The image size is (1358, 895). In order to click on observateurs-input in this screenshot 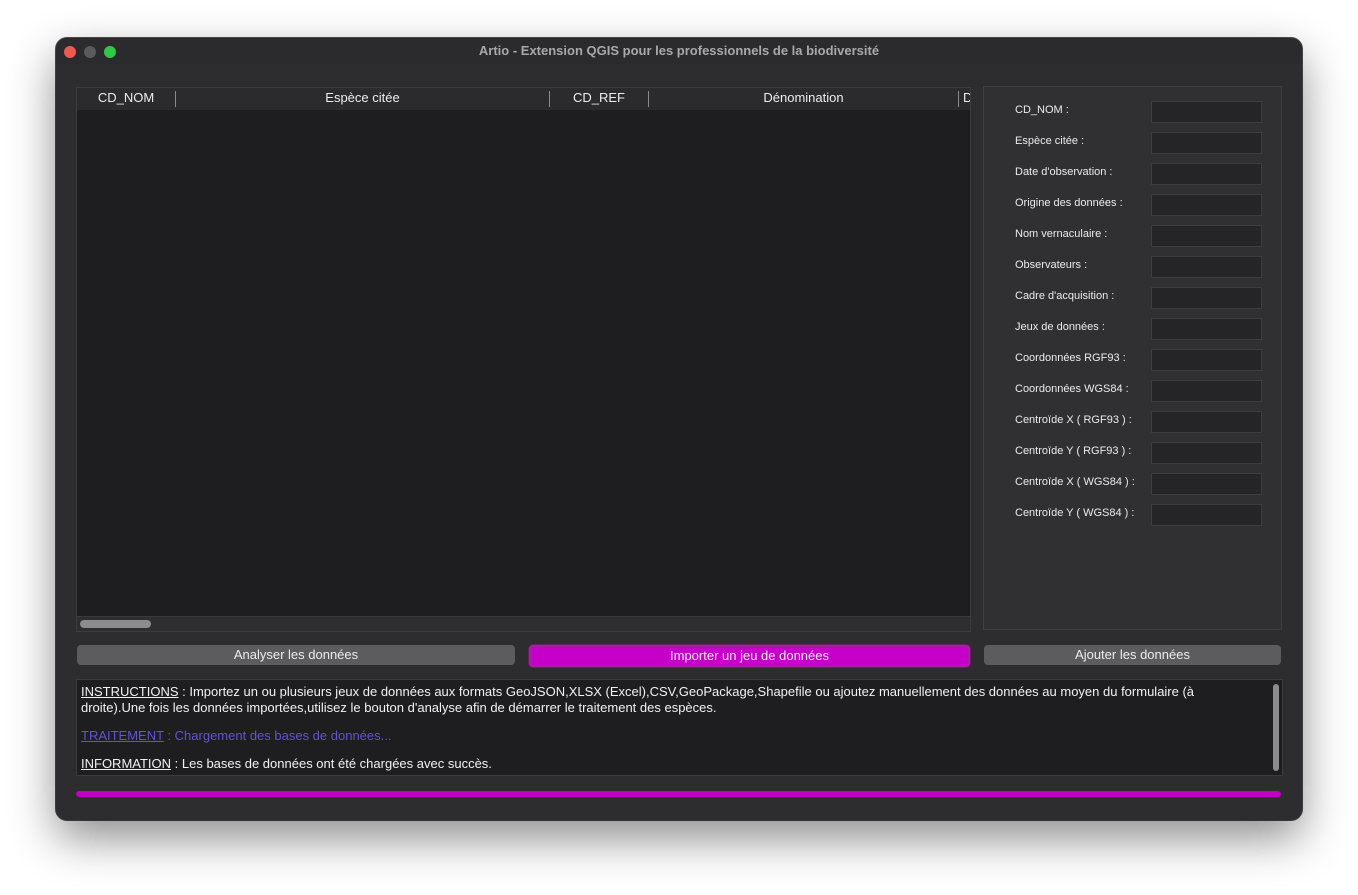, I will do `click(1206, 267)`.